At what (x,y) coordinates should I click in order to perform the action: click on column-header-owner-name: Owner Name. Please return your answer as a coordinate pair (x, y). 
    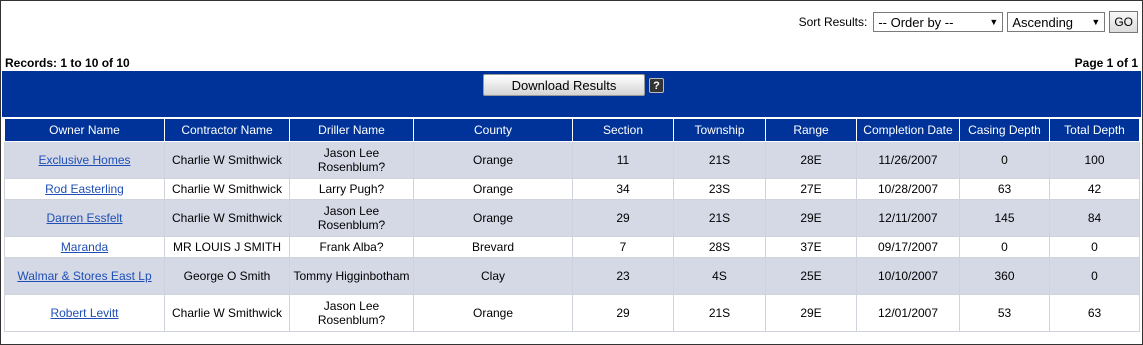
    Looking at the image, I should click on (84, 130).